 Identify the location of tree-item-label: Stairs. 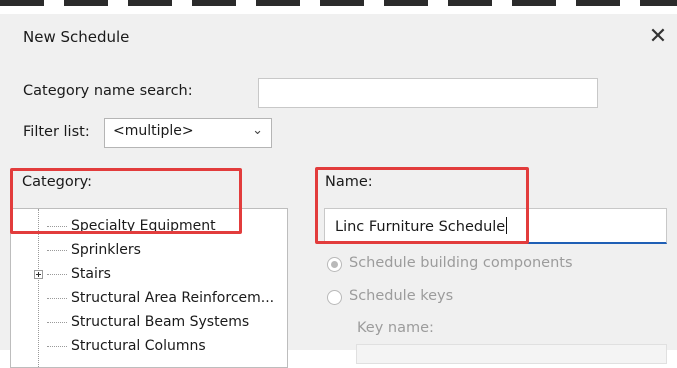
(91, 274).